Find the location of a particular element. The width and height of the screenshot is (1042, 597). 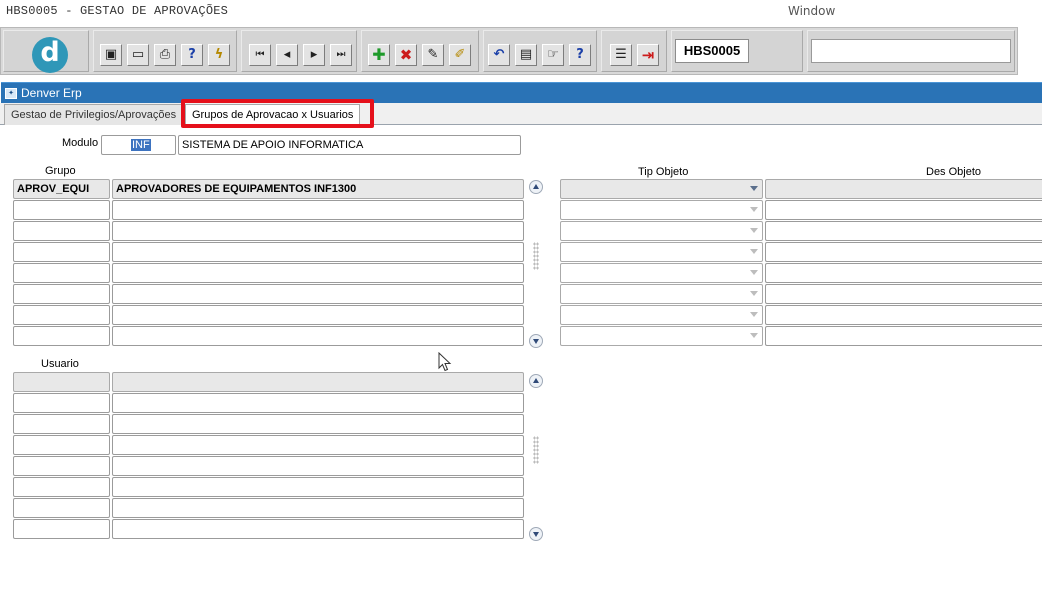

modulo-desc-field: SISTEMA DE APOIO INFORMATICA is located at coordinates (349, 145).